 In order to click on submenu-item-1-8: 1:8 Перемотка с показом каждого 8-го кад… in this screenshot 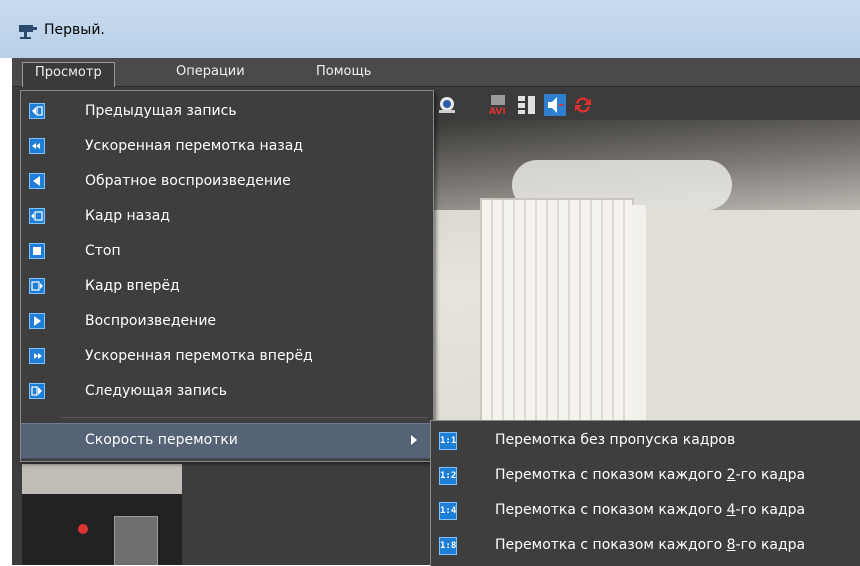, I will do `click(645, 545)`.